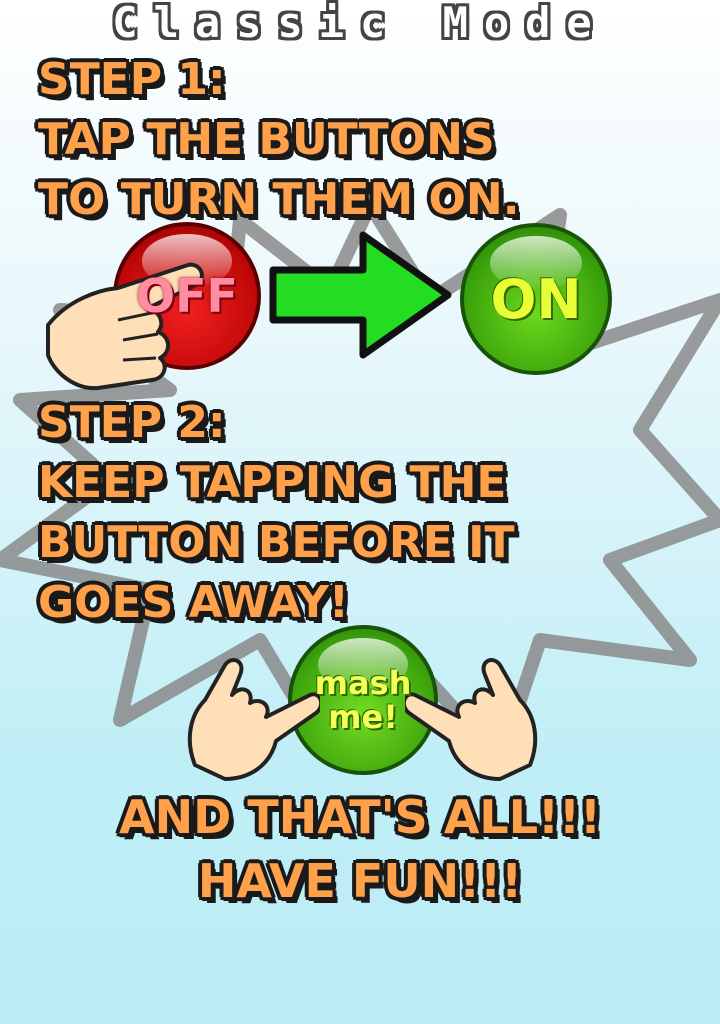 The image size is (720, 1024). What do you see at coordinates (360, 295) in the screenshot?
I see `arrow-right-icon` at bounding box center [360, 295].